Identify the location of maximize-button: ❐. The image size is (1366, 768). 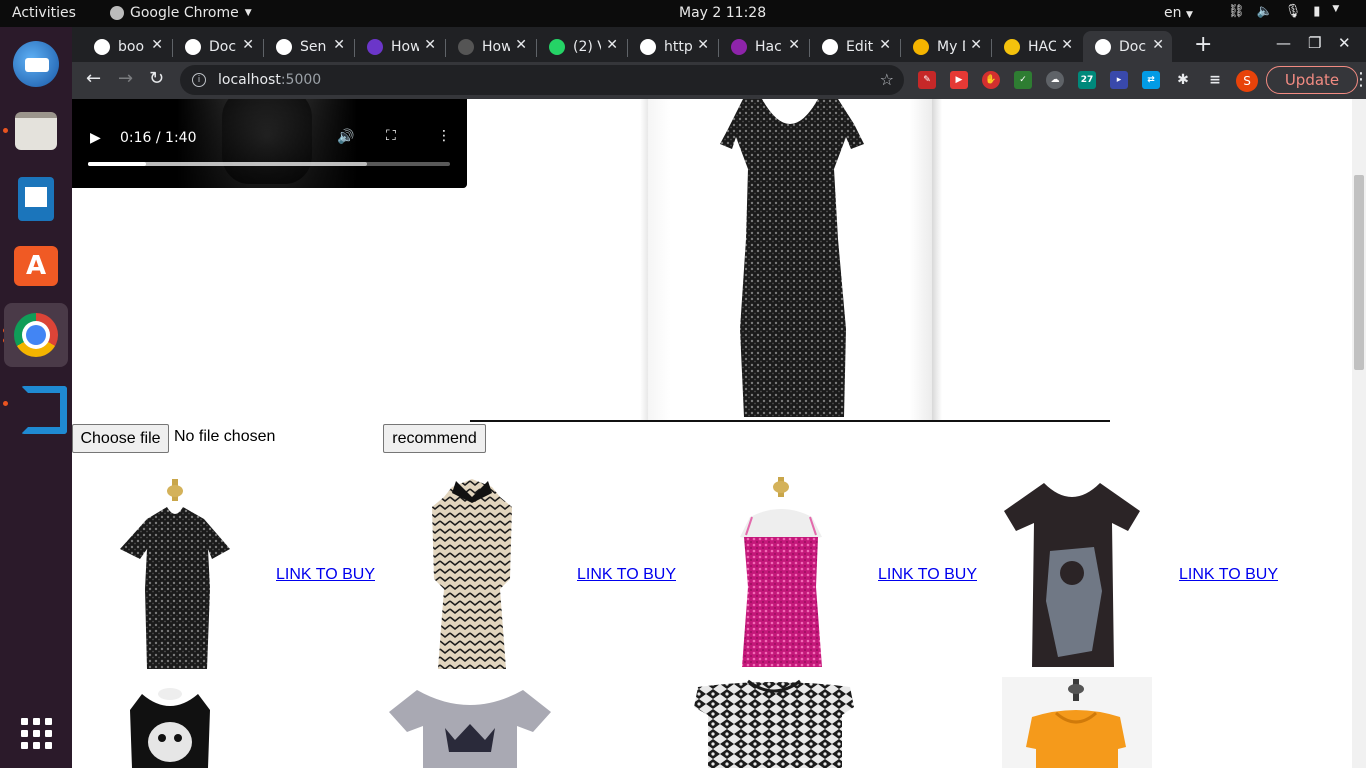
(1314, 43).